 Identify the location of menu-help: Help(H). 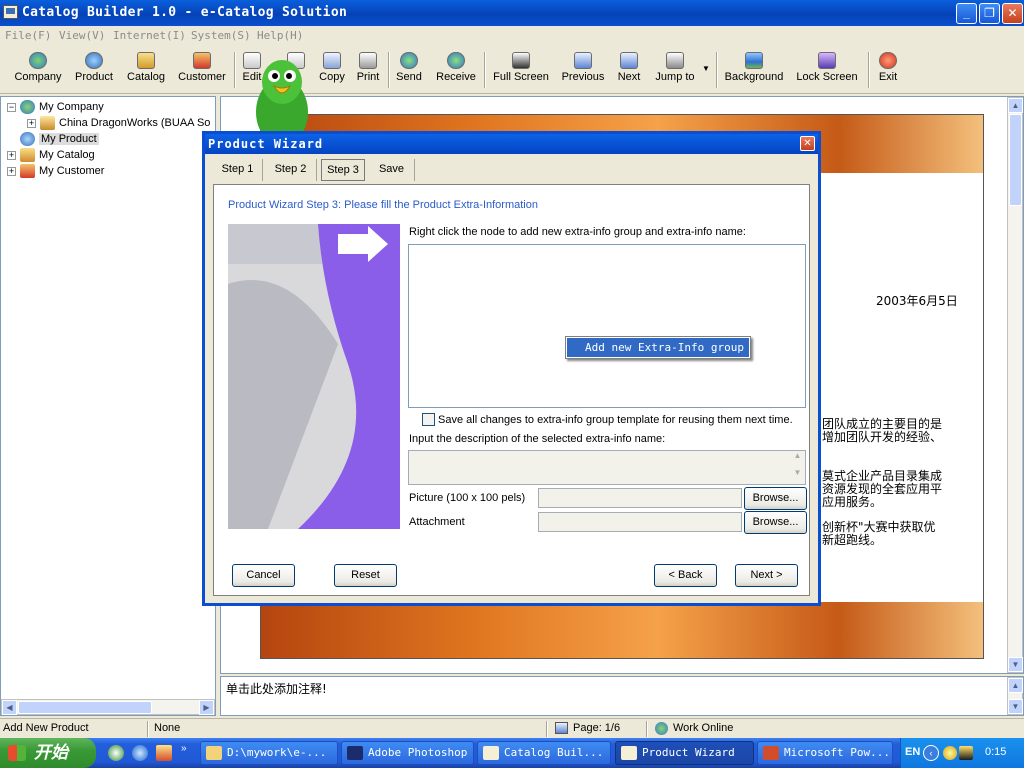
(280, 35).